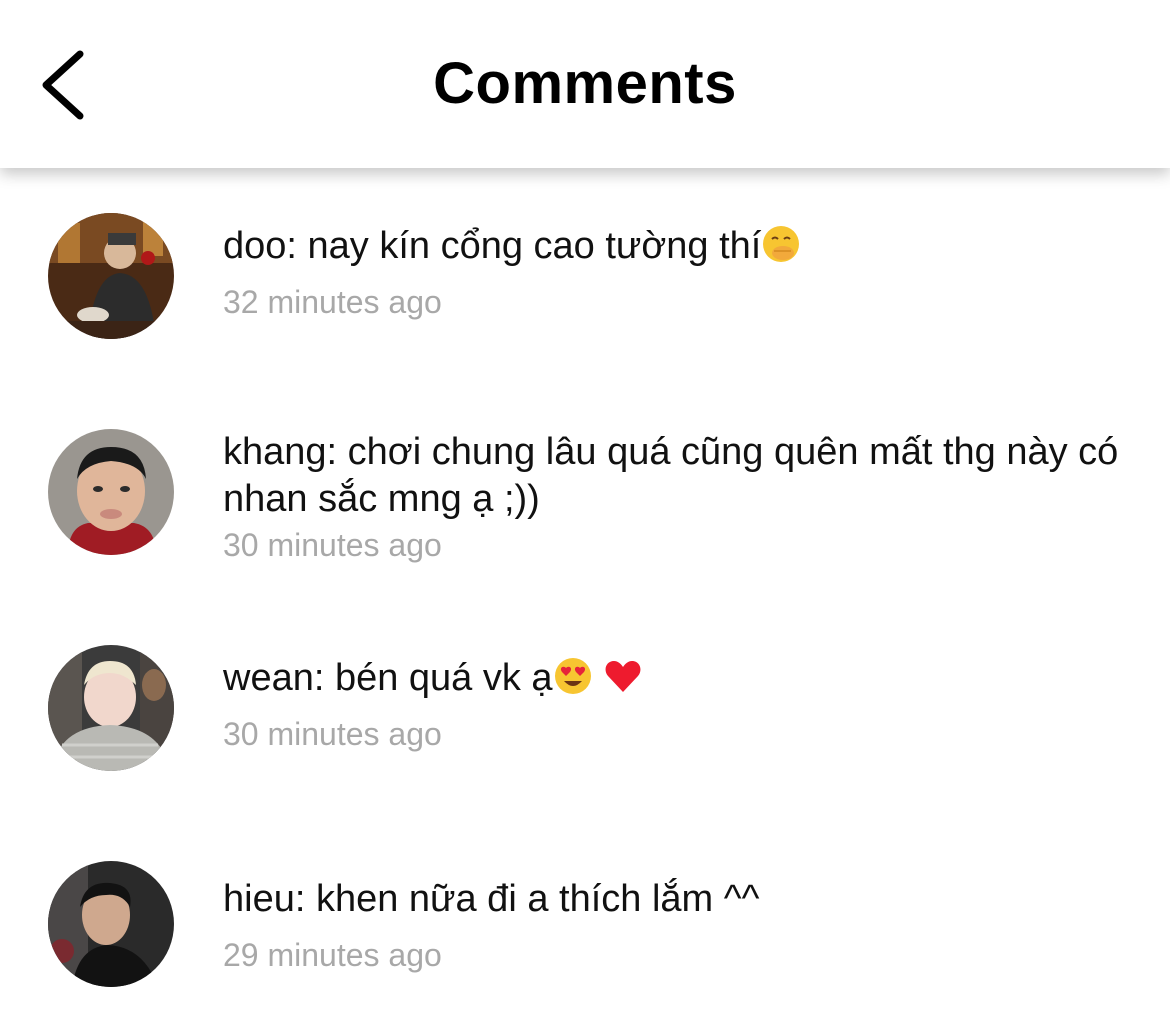 This screenshot has width=1170, height=1021. I want to click on comment-text: wean: bén quá vk ạ, so click(673, 678).